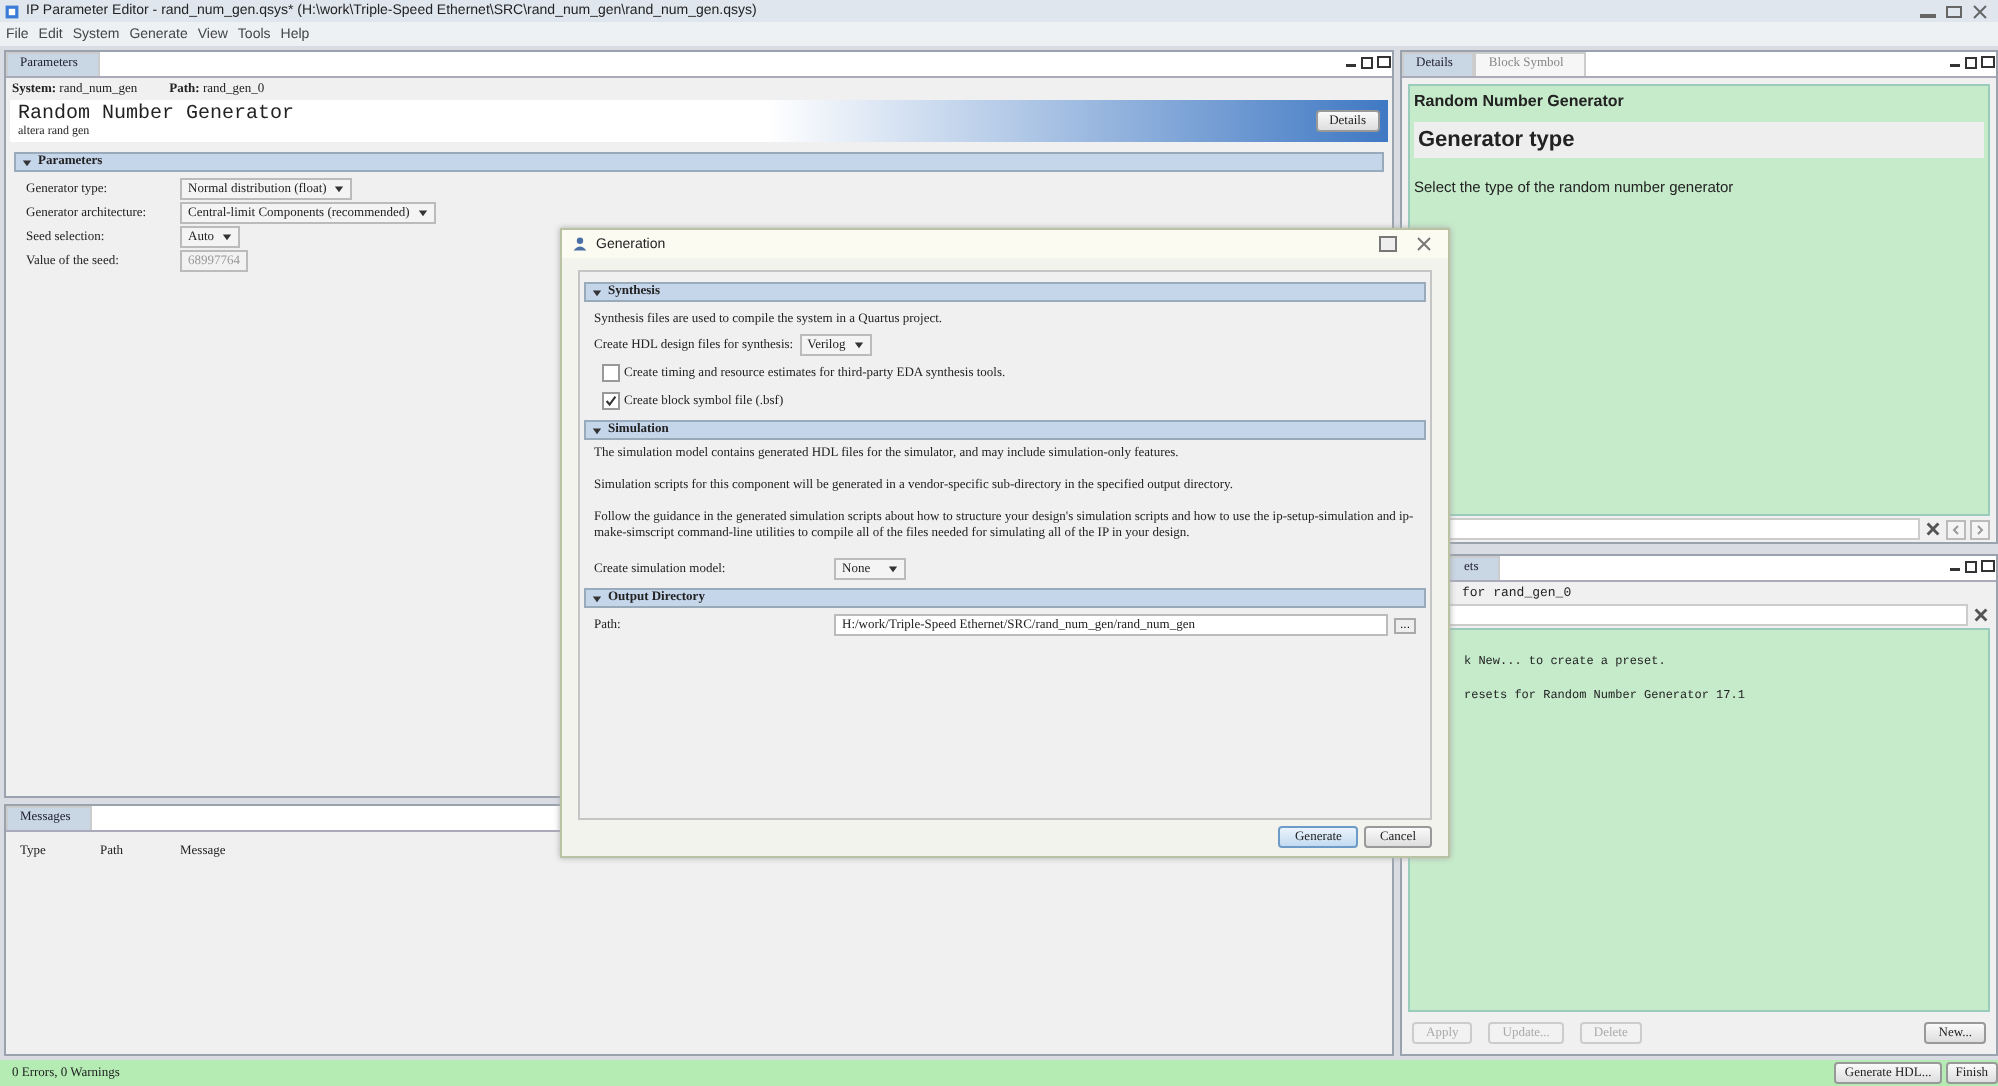 This screenshot has height=1086, width=1998. Describe the element at coordinates (156, 115) in the screenshot. I see `component-title: Random Number Generator` at that location.